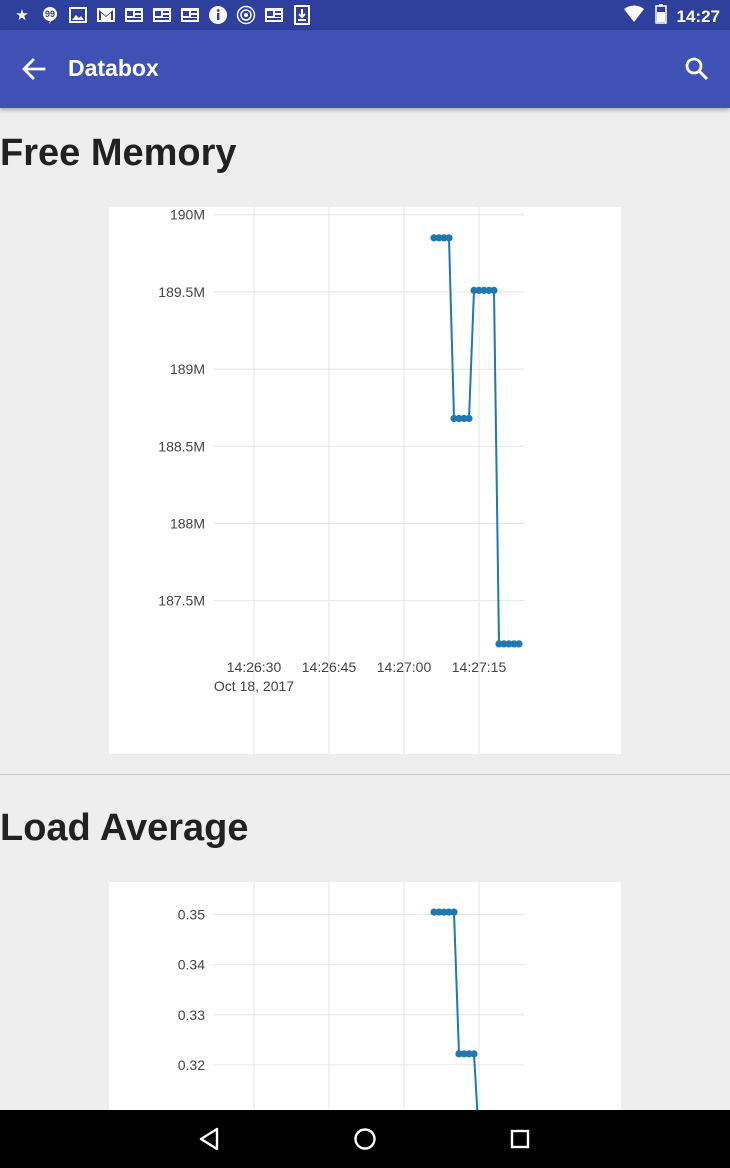 This screenshot has width=730, height=1168. Describe the element at coordinates (187, 523) in the screenshot. I see `y-tick-label: 188M` at that location.